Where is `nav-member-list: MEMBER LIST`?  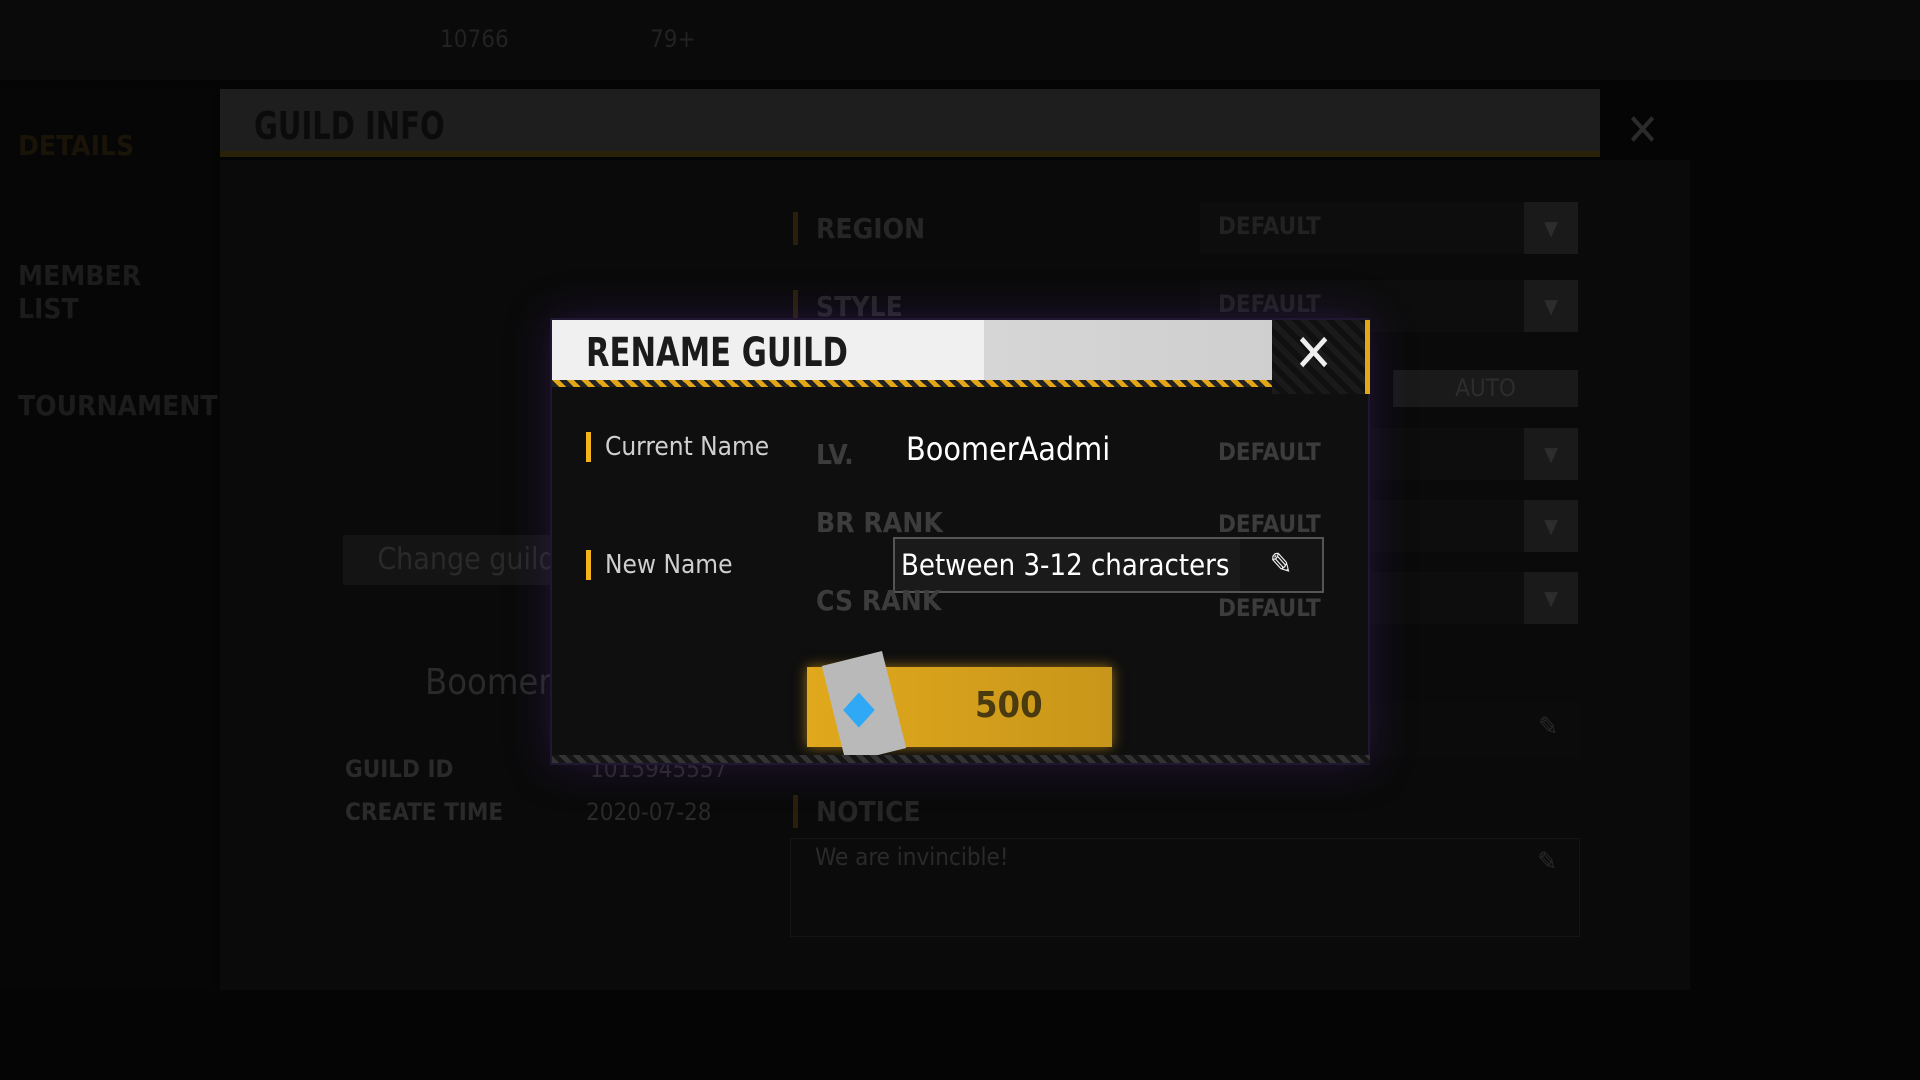 nav-member-list: MEMBER LIST is located at coordinates (114, 292).